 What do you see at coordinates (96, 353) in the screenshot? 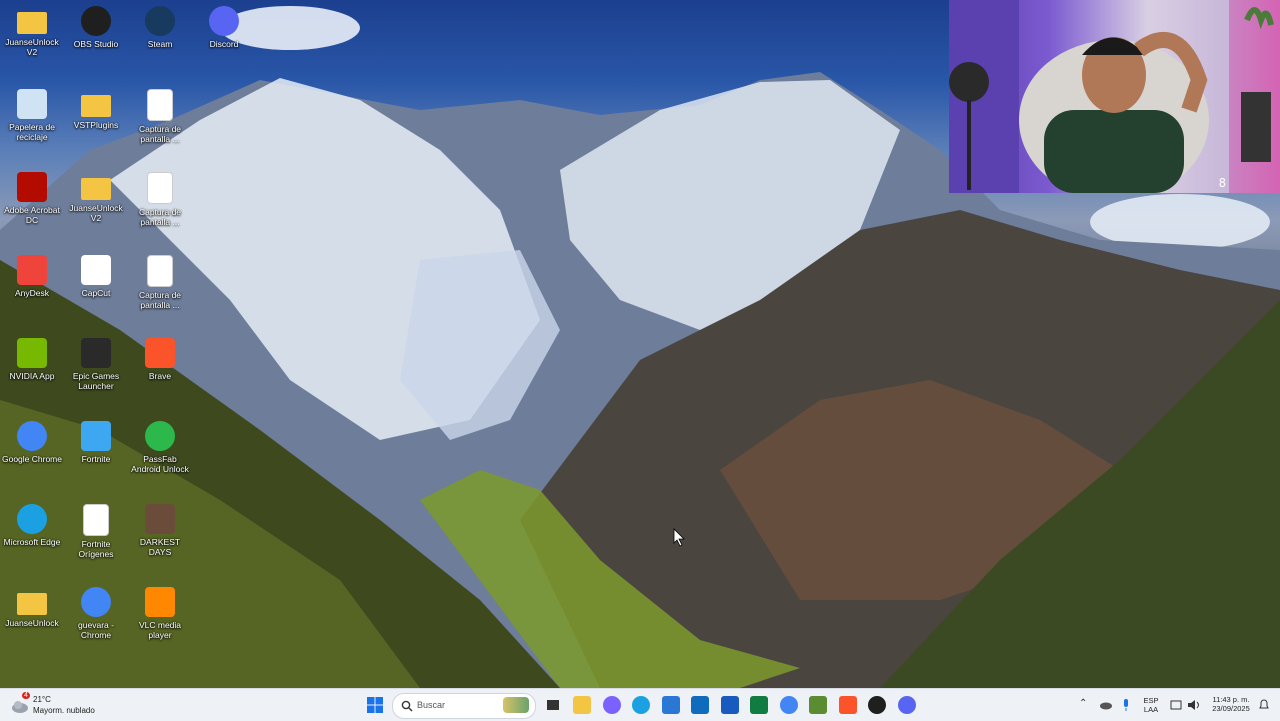
I see `epic-games-icon` at bounding box center [96, 353].